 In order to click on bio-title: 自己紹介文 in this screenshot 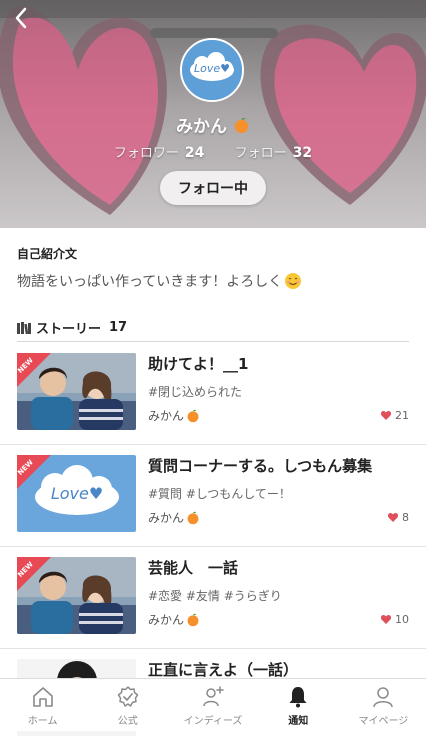, I will do `click(47, 254)`.